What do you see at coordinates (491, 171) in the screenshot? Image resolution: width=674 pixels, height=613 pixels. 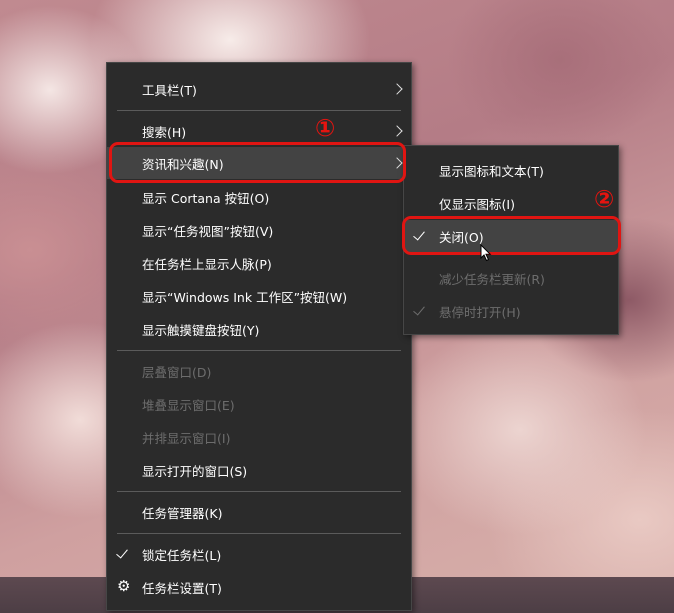 I see `menu-item-label: 显示图标和文本(T)` at bounding box center [491, 171].